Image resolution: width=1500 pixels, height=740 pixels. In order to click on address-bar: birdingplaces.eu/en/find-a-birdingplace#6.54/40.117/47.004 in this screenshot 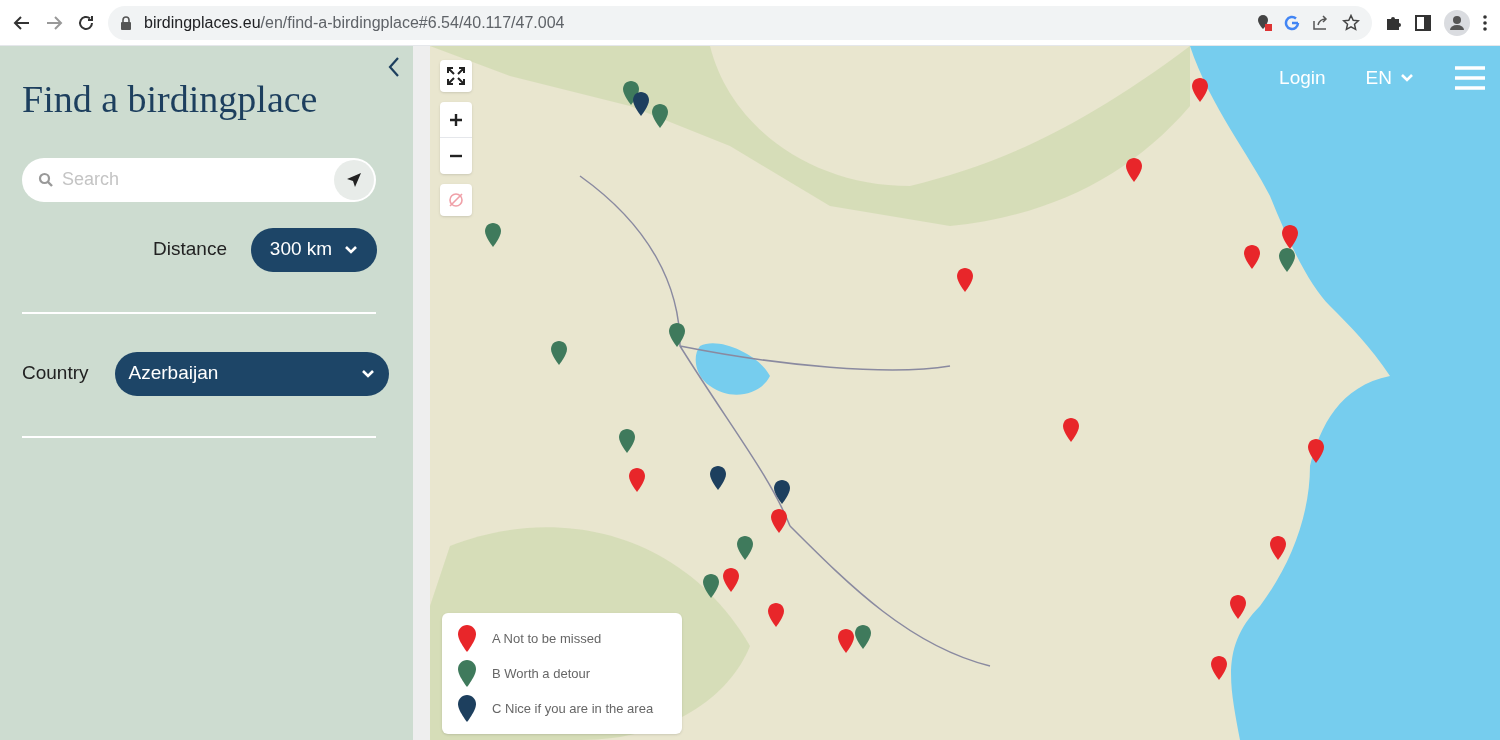, I will do `click(740, 22)`.